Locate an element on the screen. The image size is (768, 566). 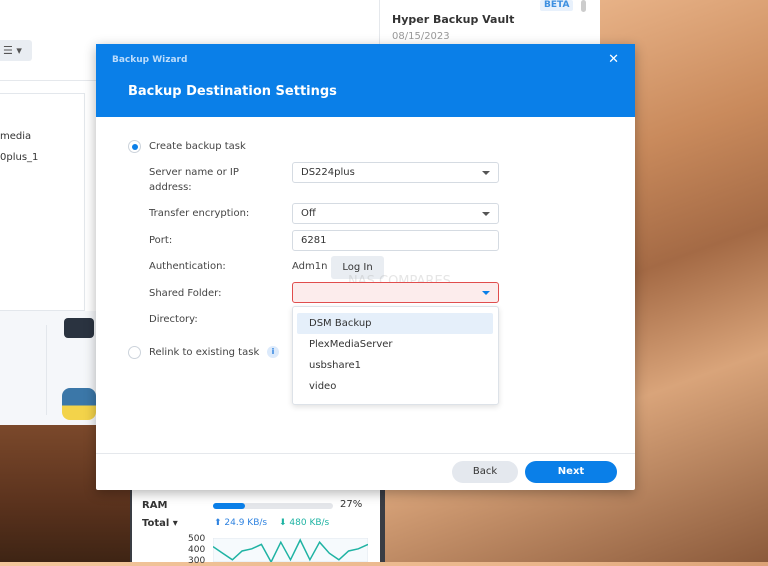
view-menu-button: ☰ ▾ is located at coordinates (16, 50).